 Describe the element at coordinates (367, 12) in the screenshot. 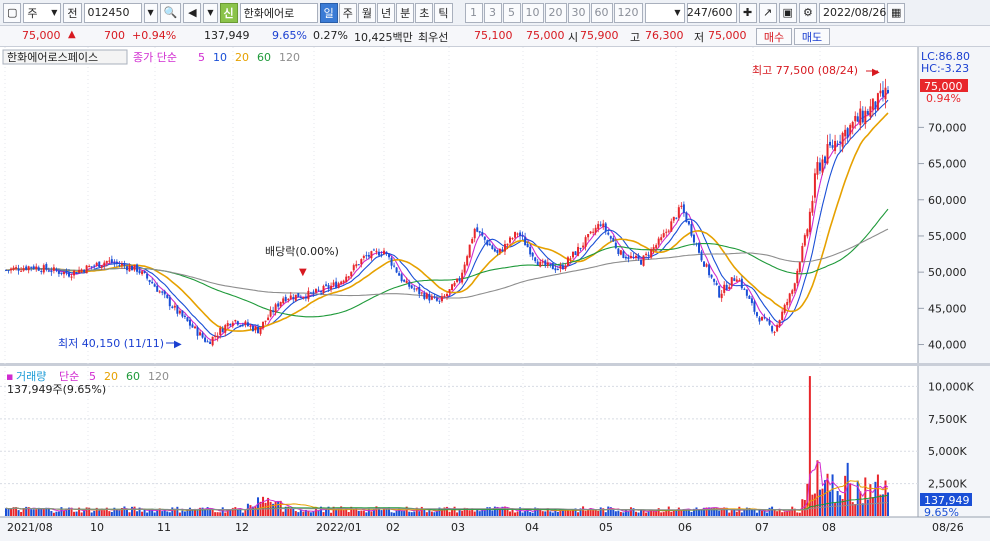

I see `period-tab: 월` at that location.